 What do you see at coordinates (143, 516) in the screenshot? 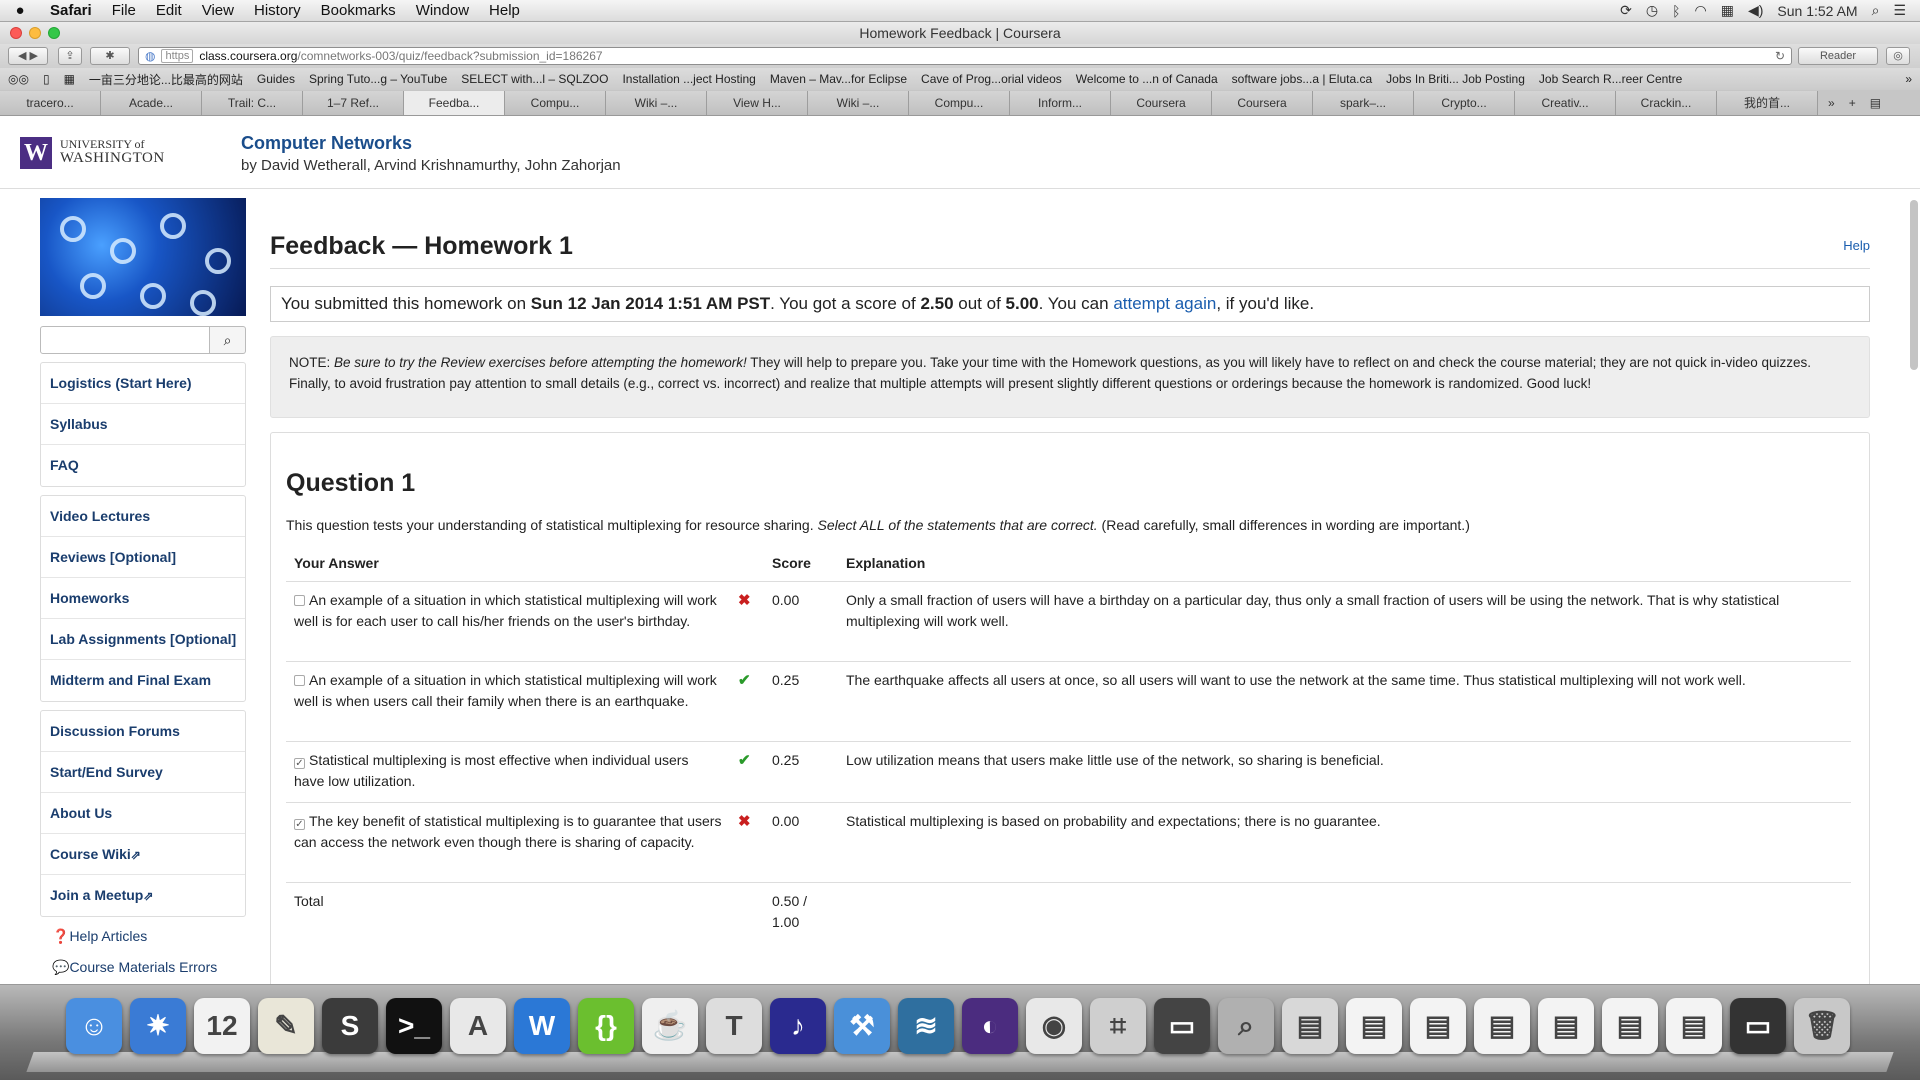
I see `sidebar-item-video-lectures: Video Lectures` at bounding box center [143, 516].